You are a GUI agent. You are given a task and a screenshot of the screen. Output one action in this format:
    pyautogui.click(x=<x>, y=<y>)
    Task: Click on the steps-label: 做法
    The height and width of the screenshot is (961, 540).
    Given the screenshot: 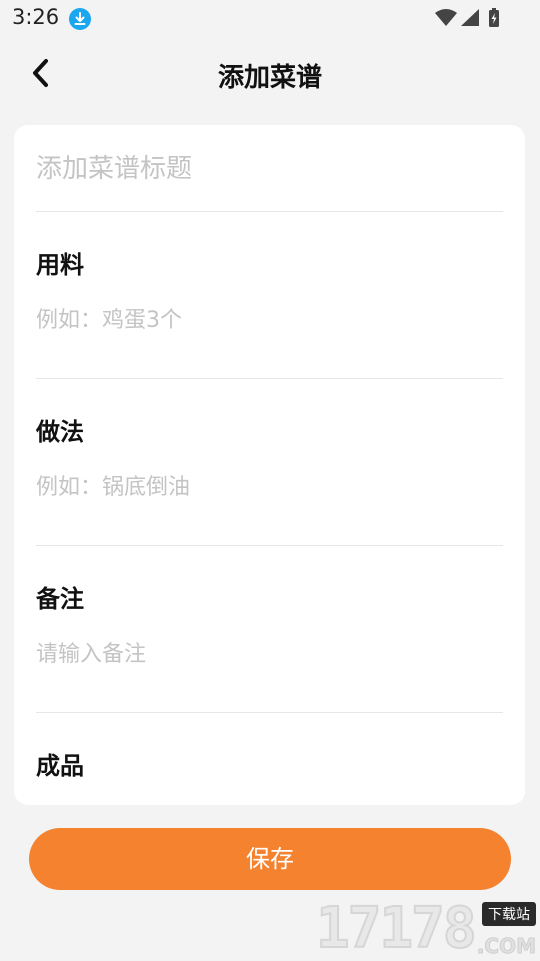 What is the action you would take?
    pyautogui.click(x=60, y=432)
    